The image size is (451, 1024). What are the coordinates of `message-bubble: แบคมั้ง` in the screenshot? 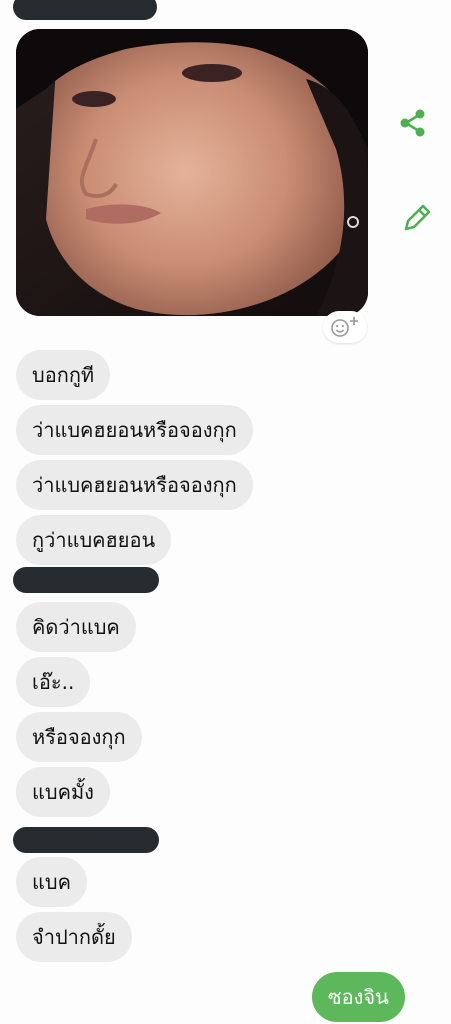 It's located at (63, 792).